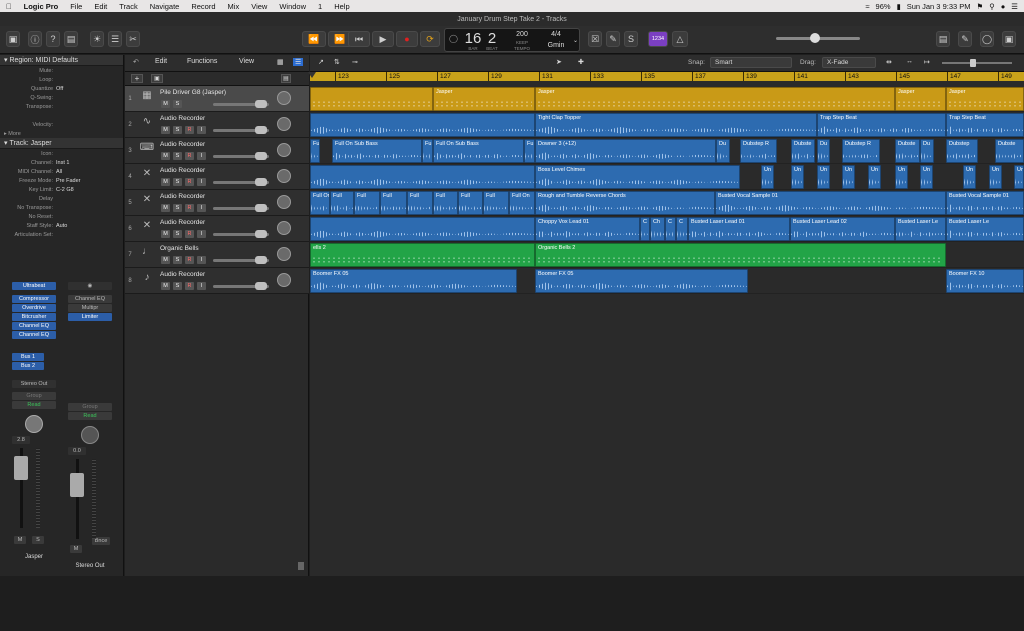  Describe the element at coordinates (76, 6) in the screenshot. I see `menu-file: File` at that location.